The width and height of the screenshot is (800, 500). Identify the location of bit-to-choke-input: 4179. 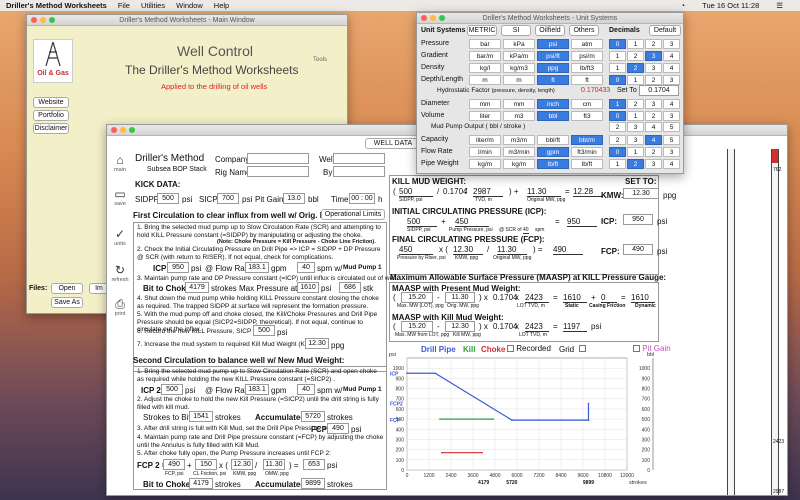
(197, 287).